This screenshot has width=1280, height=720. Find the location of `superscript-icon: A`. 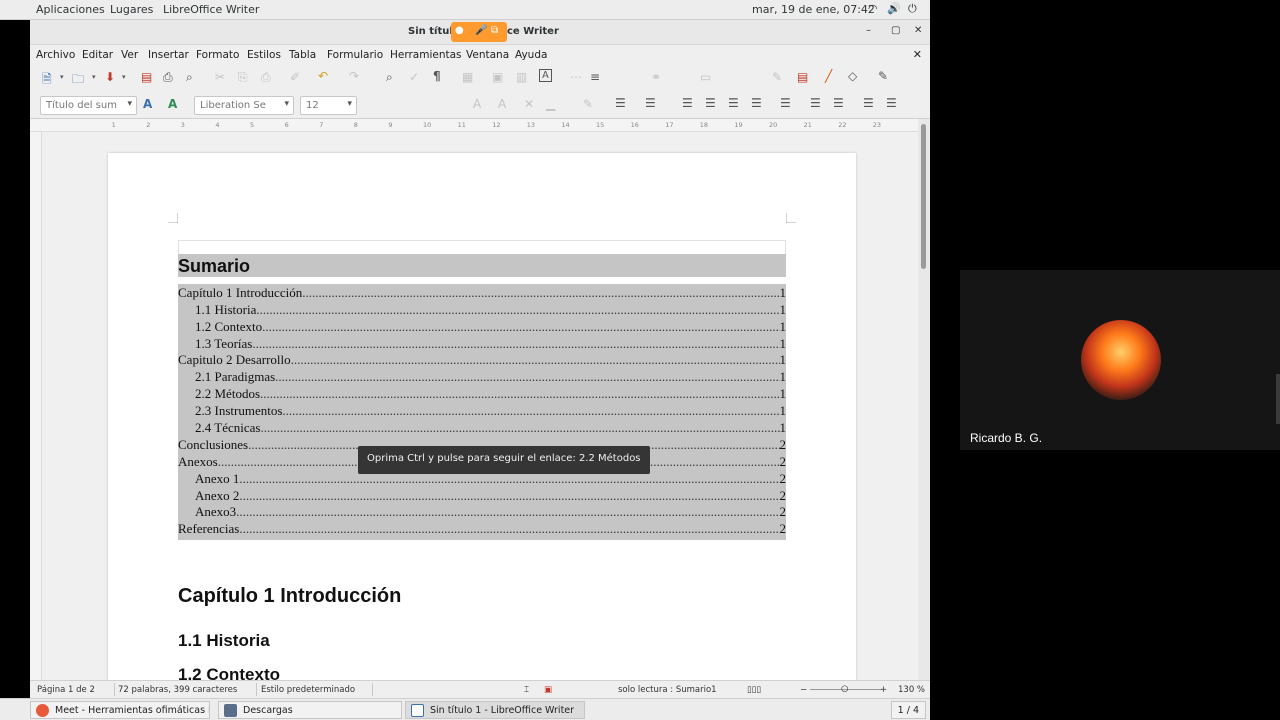

superscript-icon: A is located at coordinates (477, 104).